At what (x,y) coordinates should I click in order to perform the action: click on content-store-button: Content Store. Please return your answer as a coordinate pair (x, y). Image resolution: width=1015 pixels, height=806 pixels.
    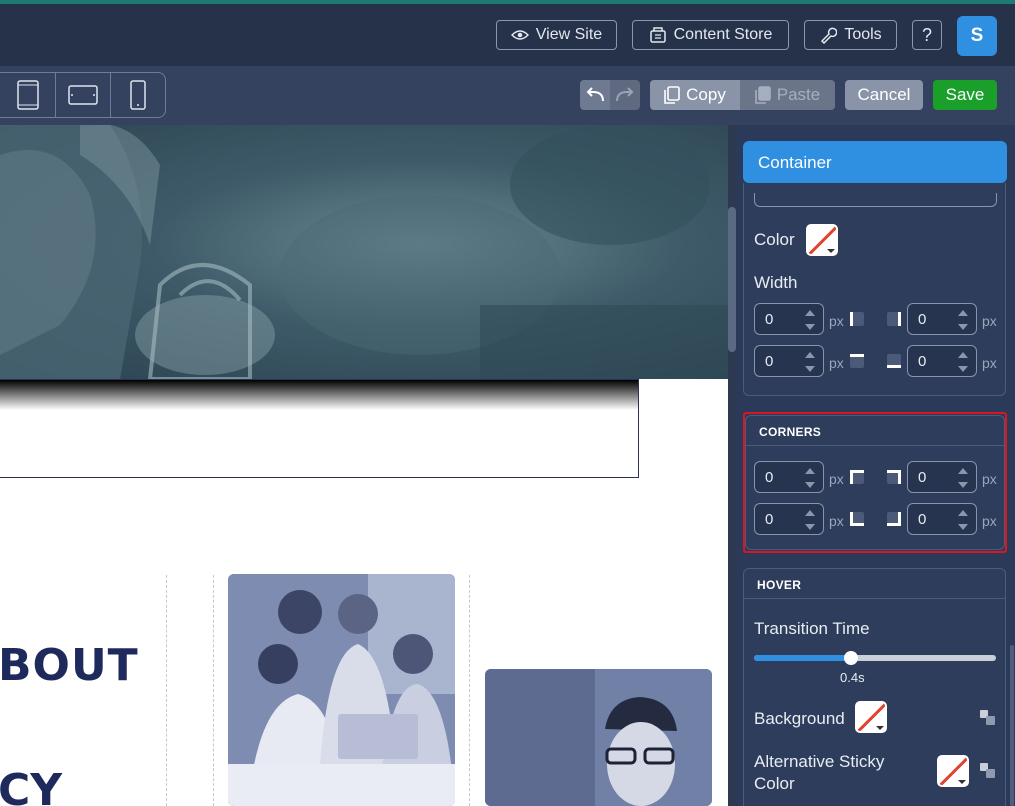
    Looking at the image, I should click on (710, 35).